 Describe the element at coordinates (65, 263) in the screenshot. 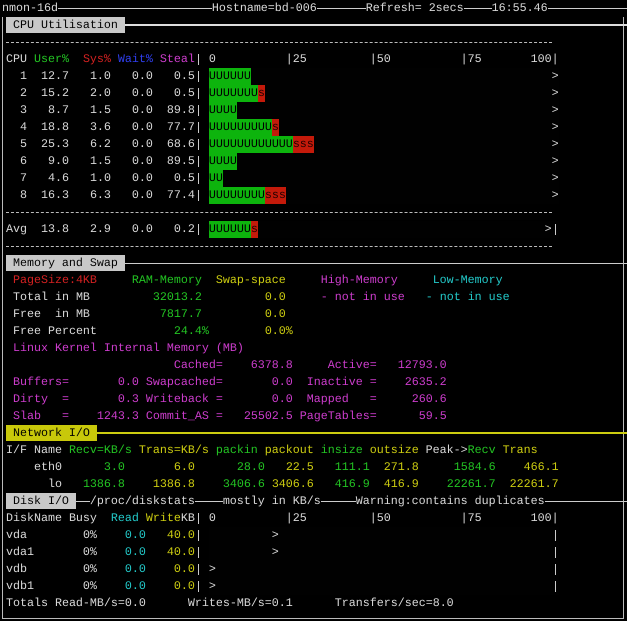

I see `section-title: Memory and Swap` at that location.